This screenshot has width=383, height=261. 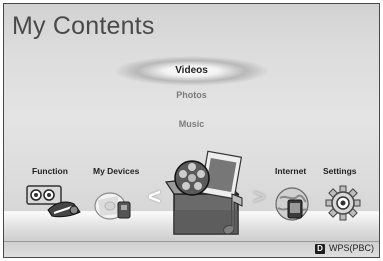 I want to click on nav-left-arrow: <, so click(x=154, y=197).